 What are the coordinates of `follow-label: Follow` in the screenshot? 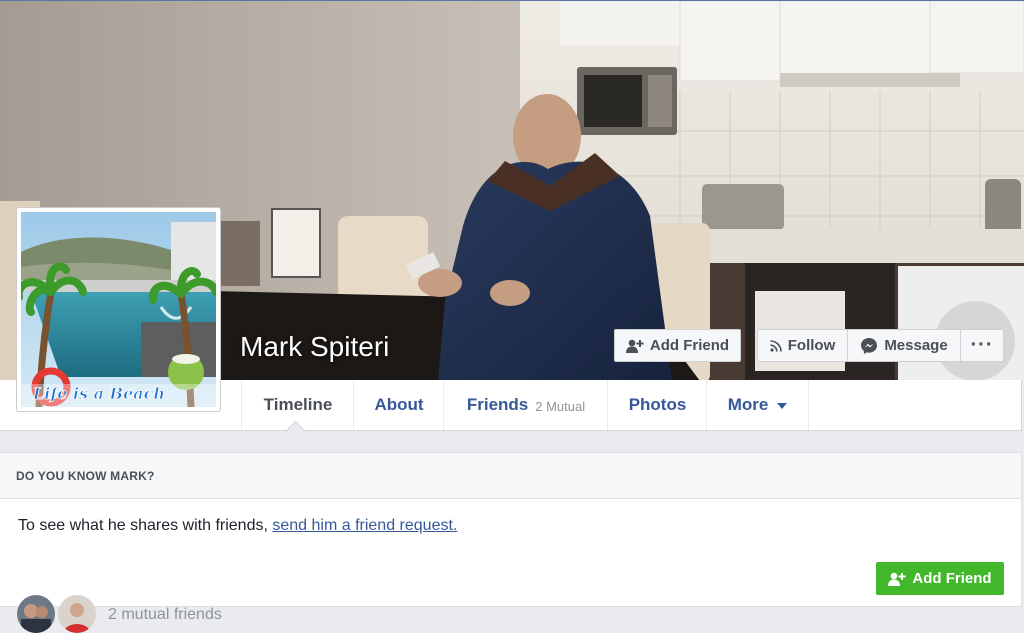 It's located at (811, 345).